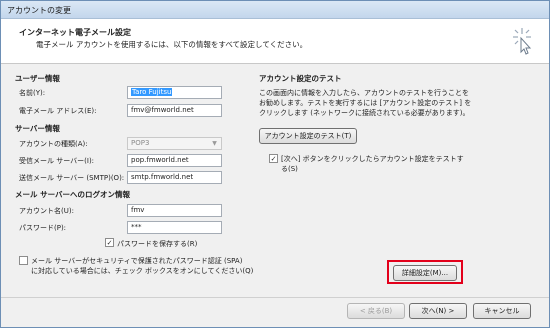 The height and width of the screenshot is (328, 550). What do you see at coordinates (372, 159) in the screenshot?
I see `auto-test-label-line1: [次へ] ボタンをクリックしたらアカウント設定をテストす` at bounding box center [372, 159].